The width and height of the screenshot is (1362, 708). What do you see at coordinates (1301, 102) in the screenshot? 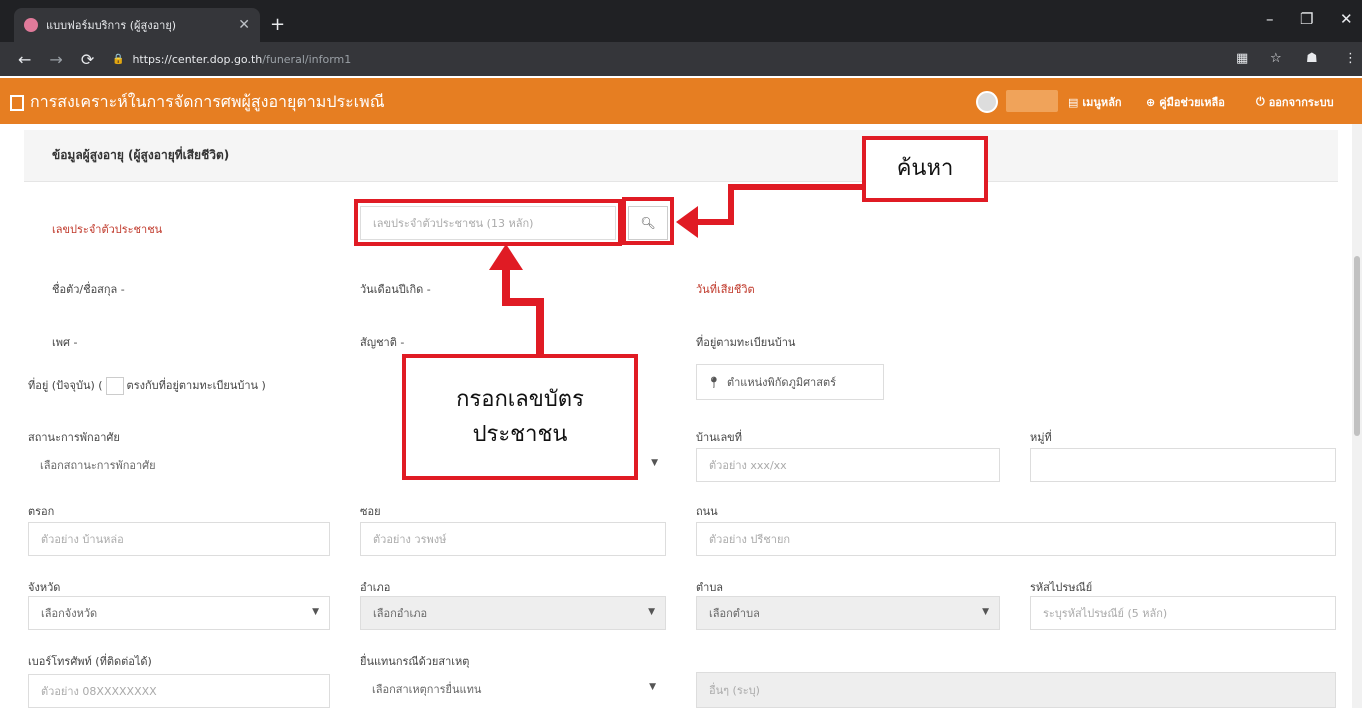
I see `logout-label: ออกจากระบบ` at bounding box center [1301, 102].